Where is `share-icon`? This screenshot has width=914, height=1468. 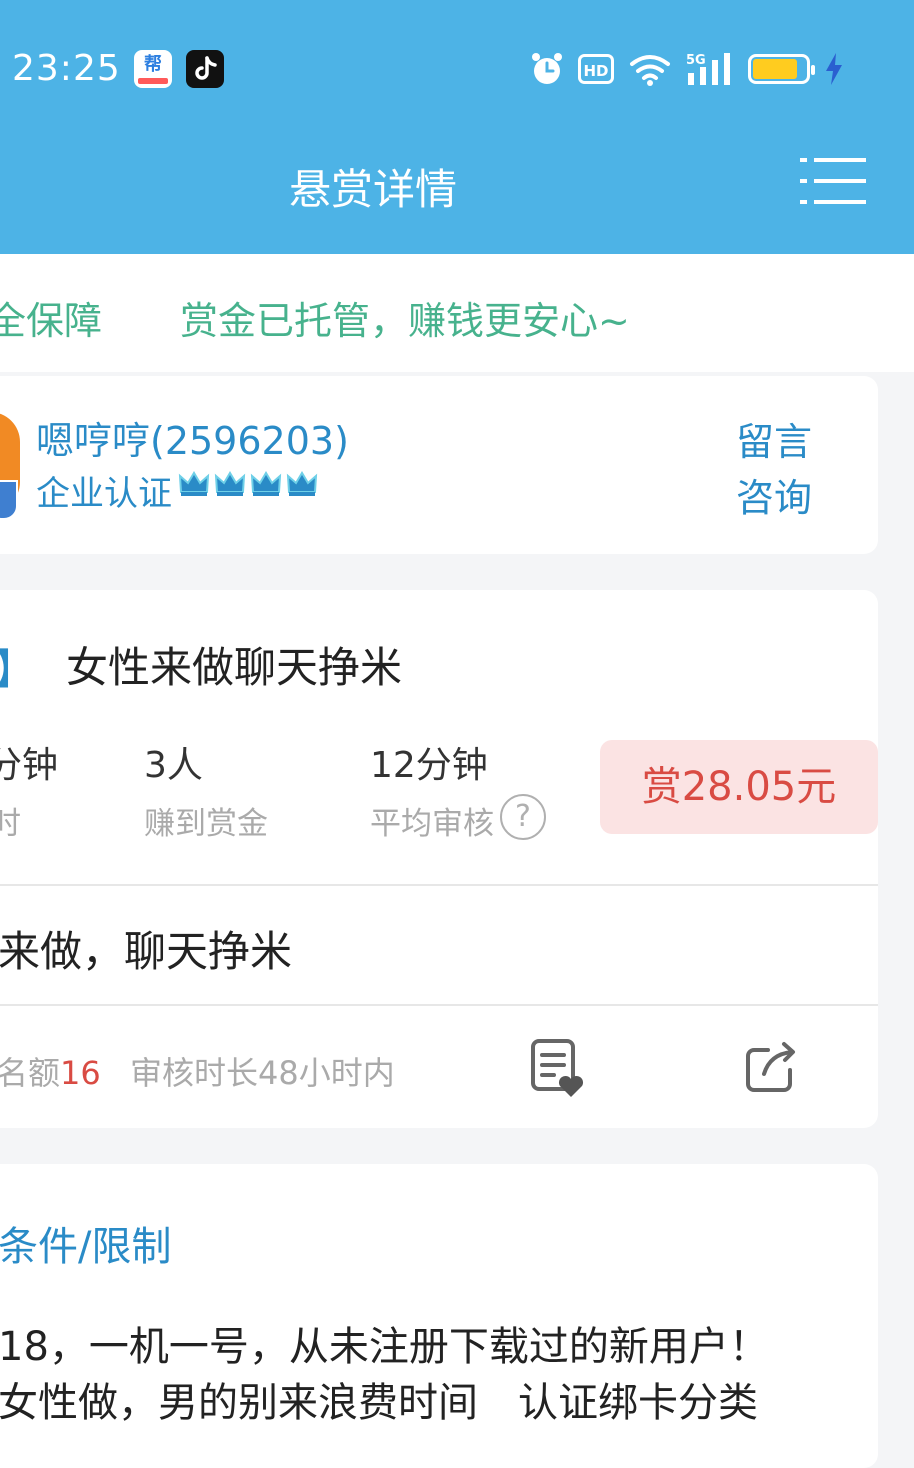 share-icon is located at coordinates (771, 1067).